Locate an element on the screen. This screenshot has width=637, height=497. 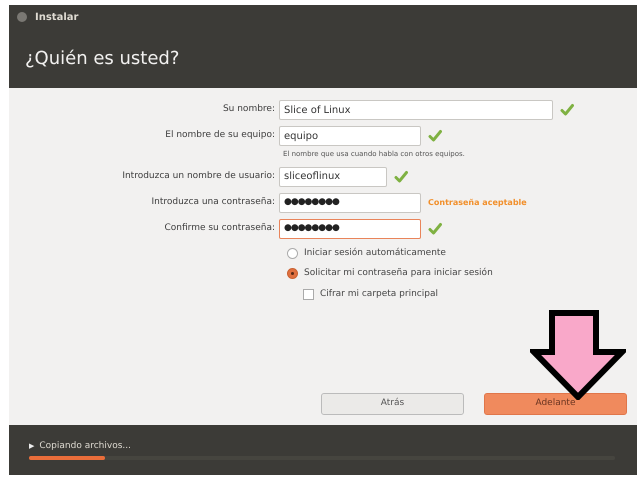
input-field: sliceoflinux is located at coordinates (333, 176).